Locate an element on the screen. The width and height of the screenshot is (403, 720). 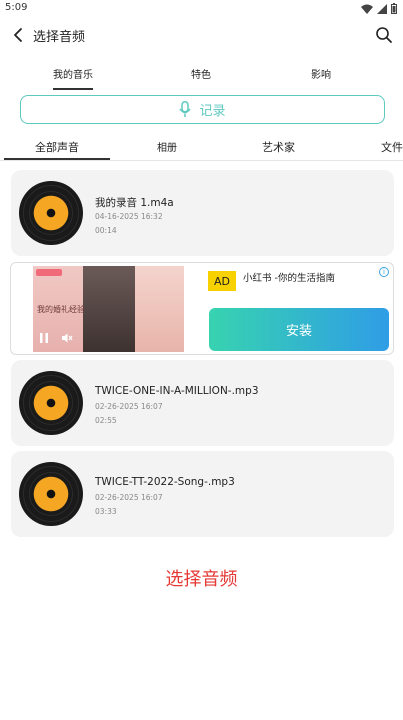
mute-icon is located at coordinates (67, 338).